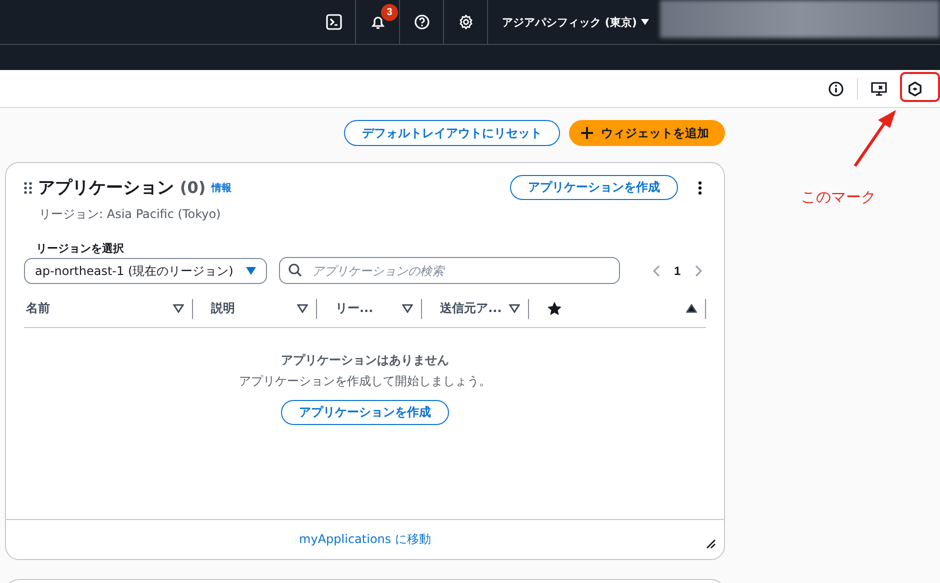 This screenshot has height=583, width=940. Describe the element at coordinates (677, 271) in the screenshot. I see `page-number: 1` at that location.